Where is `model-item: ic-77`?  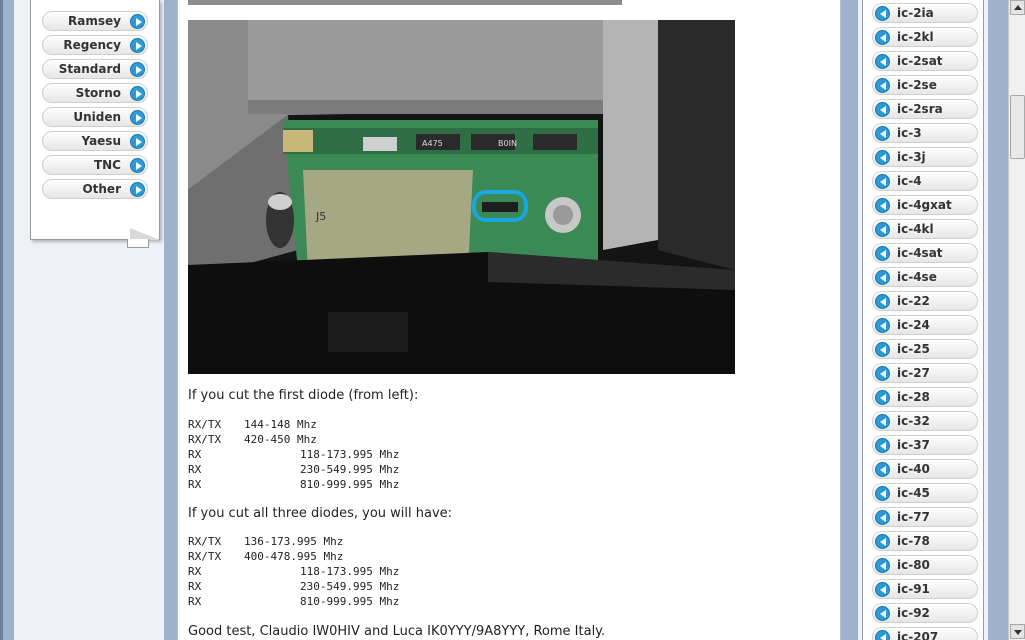 model-item: ic-77 is located at coordinates (925, 517).